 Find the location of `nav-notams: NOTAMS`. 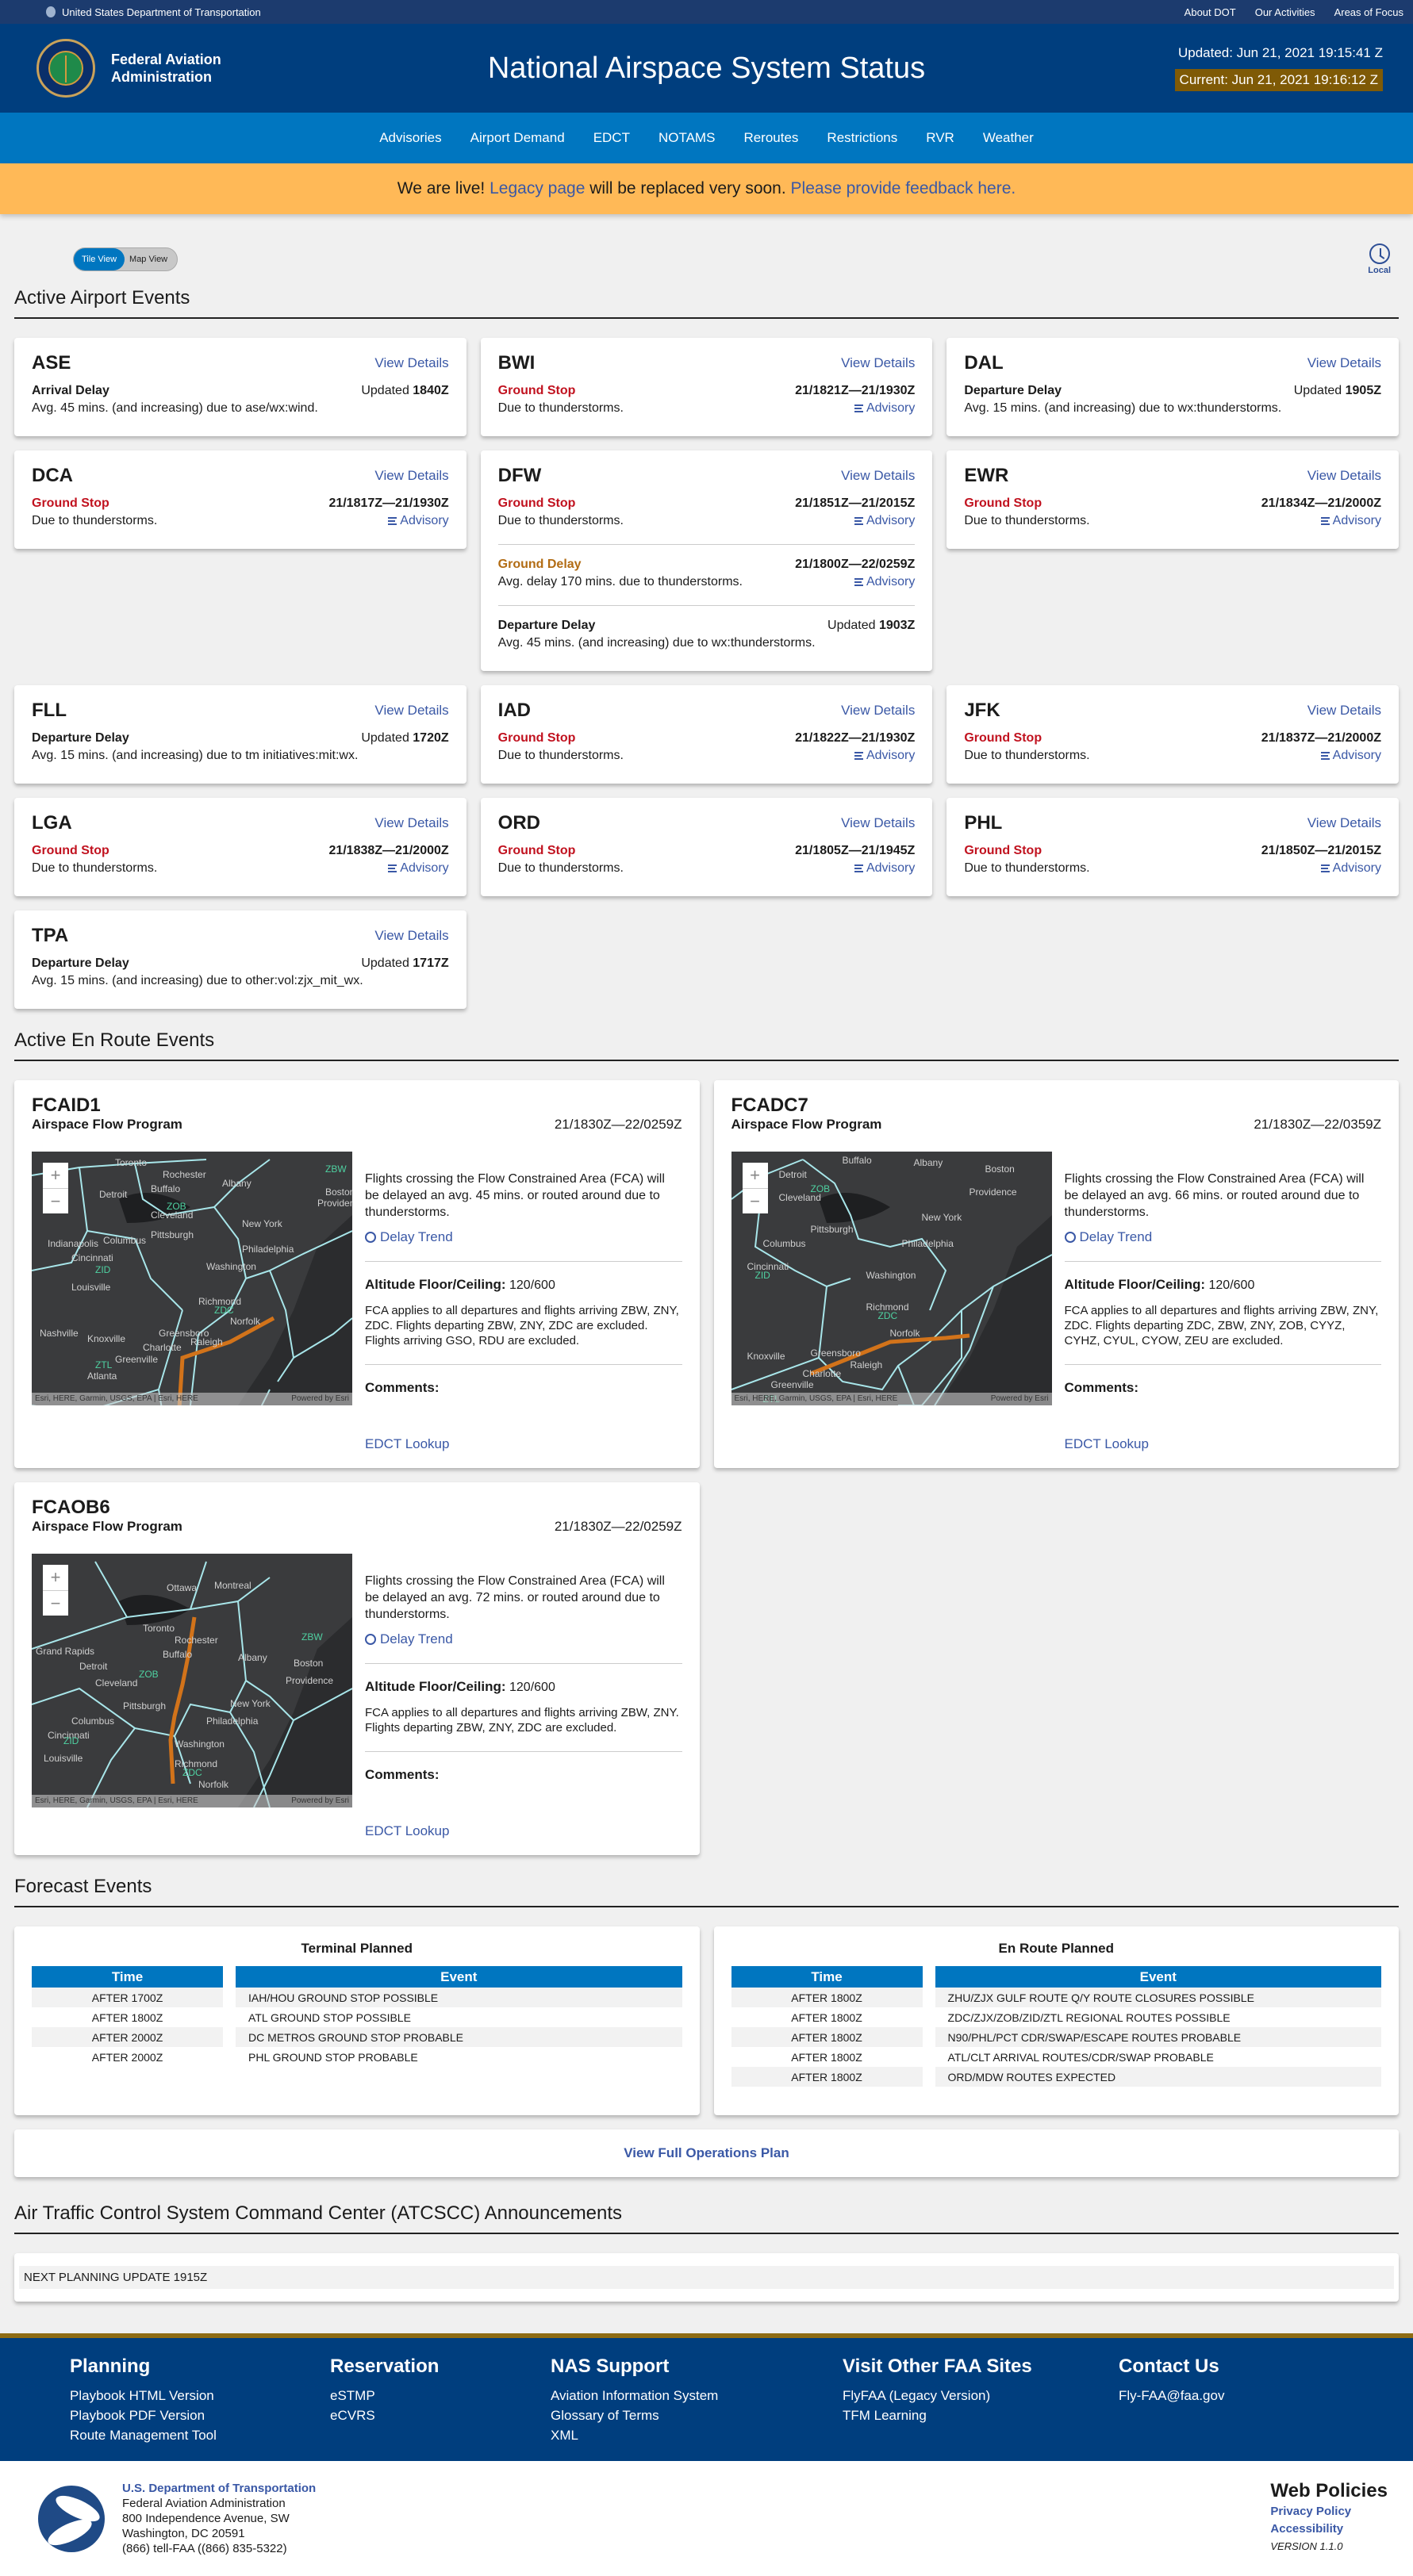

nav-notams: NOTAMS is located at coordinates (687, 138).